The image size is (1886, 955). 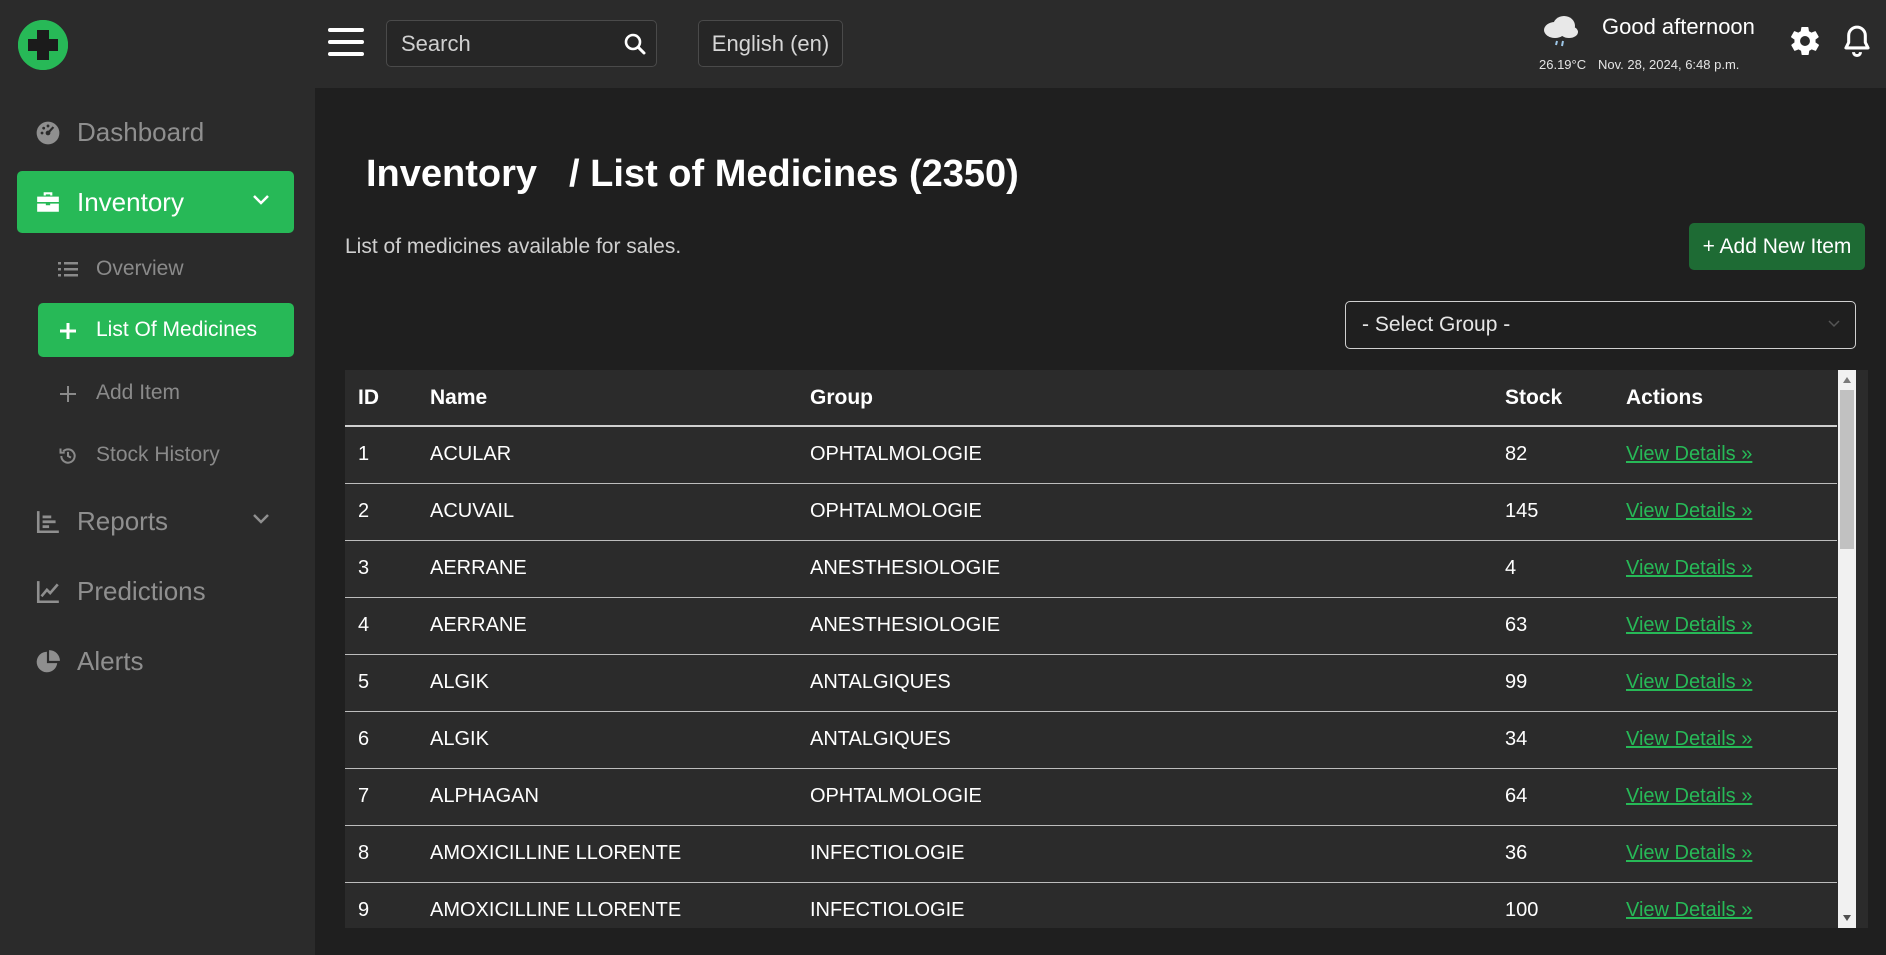 I want to click on sidebar-item-alerts: Alerts, so click(x=155, y=661).